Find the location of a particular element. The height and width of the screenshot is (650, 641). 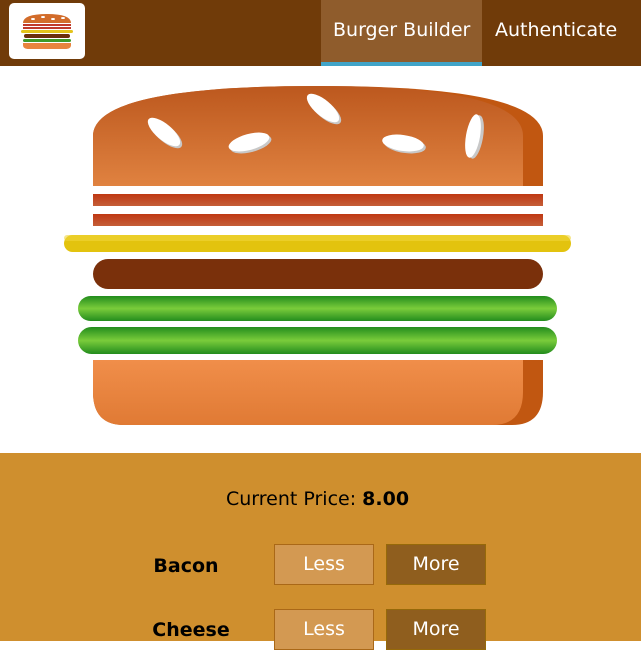

logo is located at coordinates (47, 31).